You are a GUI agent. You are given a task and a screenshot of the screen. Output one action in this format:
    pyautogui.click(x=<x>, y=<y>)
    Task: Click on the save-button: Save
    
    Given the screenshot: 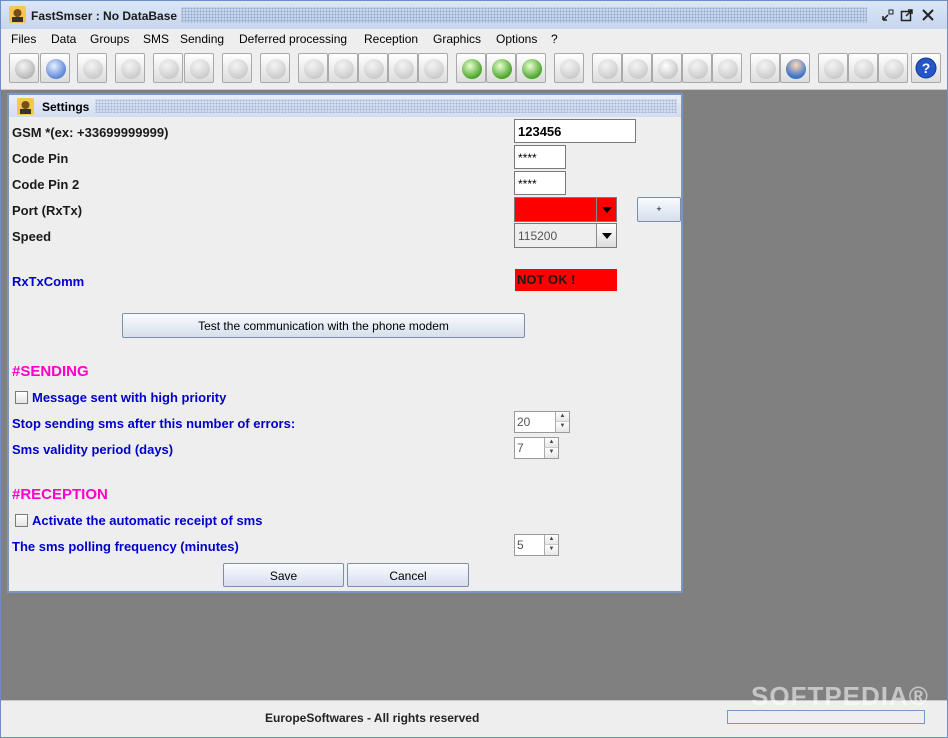 What is the action you would take?
    pyautogui.click(x=283, y=575)
    